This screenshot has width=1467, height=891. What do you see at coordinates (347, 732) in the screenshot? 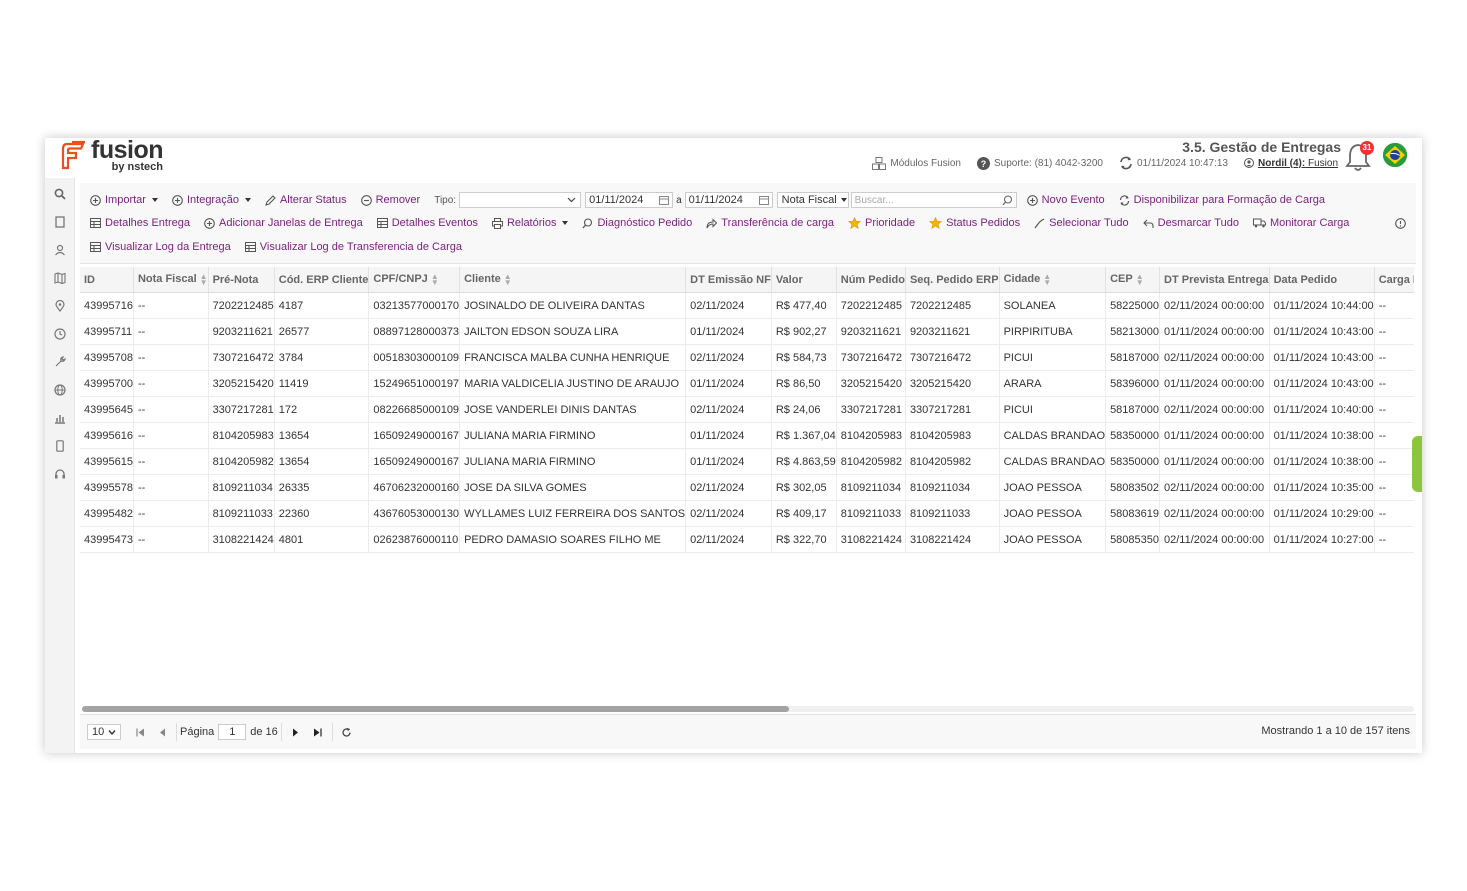
I see `reload-button` at bounding box center [347, 732].